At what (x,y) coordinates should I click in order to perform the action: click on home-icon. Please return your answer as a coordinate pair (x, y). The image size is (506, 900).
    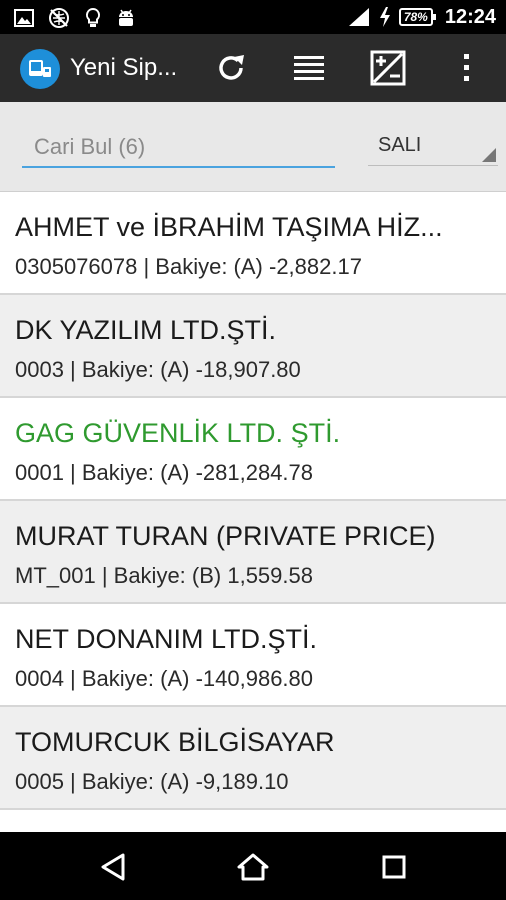
    Looking at the image, I should click on (253, 867).